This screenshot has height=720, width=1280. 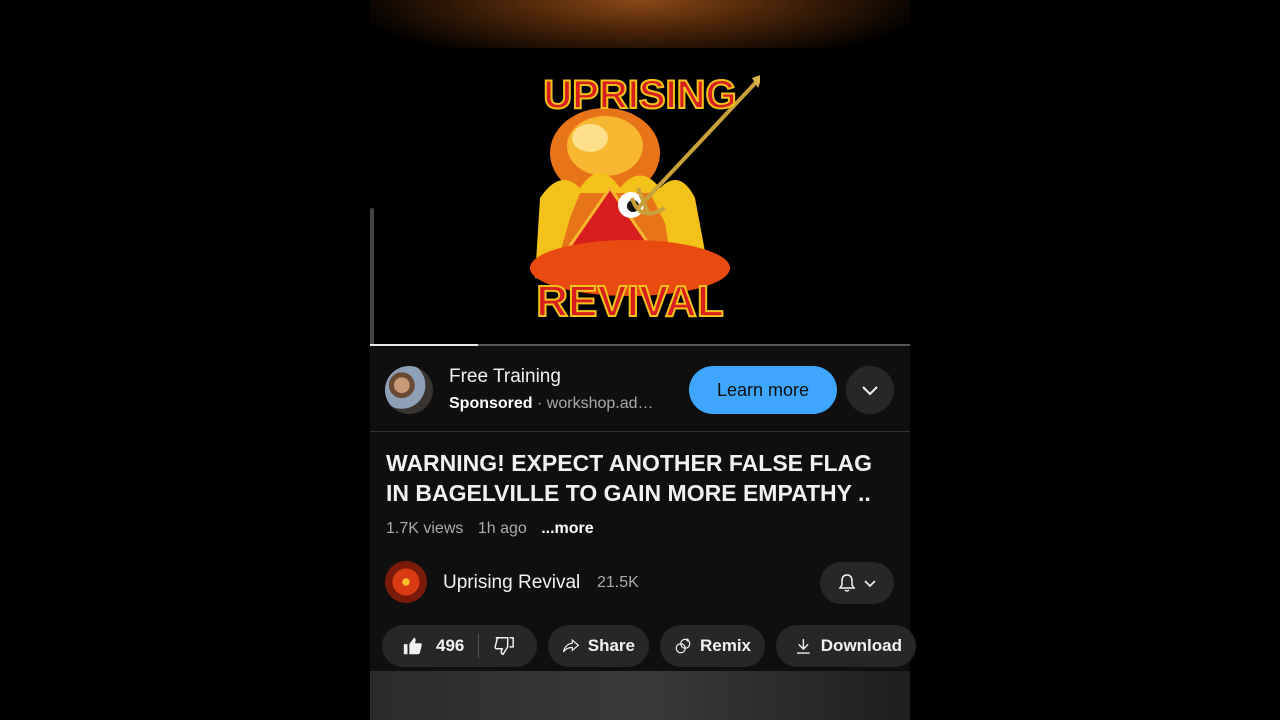 I want to click on ad-title: Free Training, so click(x=505, y=377).